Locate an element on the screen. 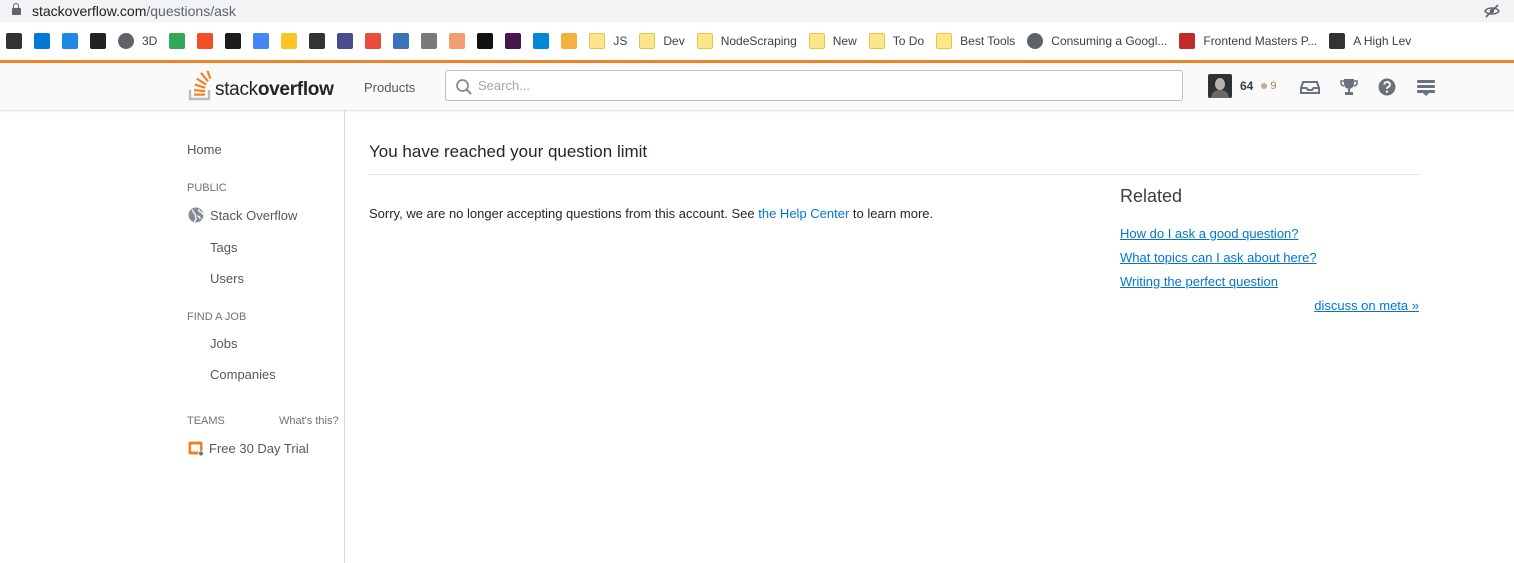  bookmark-label: Dev is located at coordinates (674, 41).